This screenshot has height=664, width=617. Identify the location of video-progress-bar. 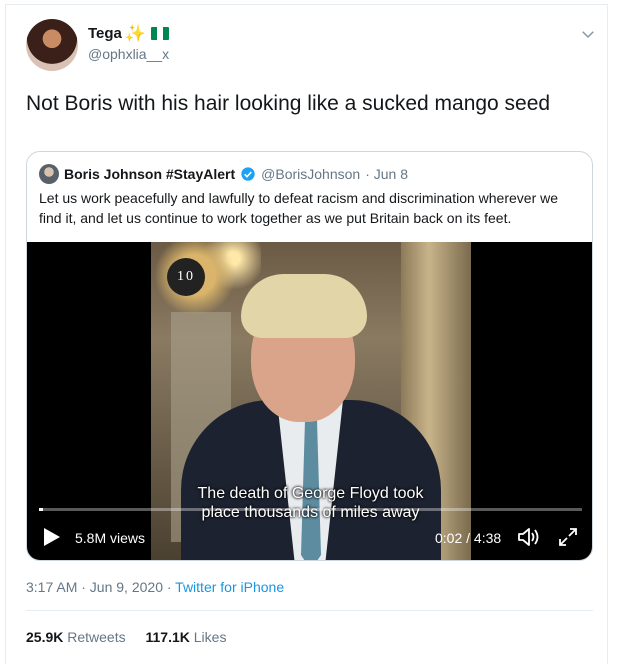
(310, 509).